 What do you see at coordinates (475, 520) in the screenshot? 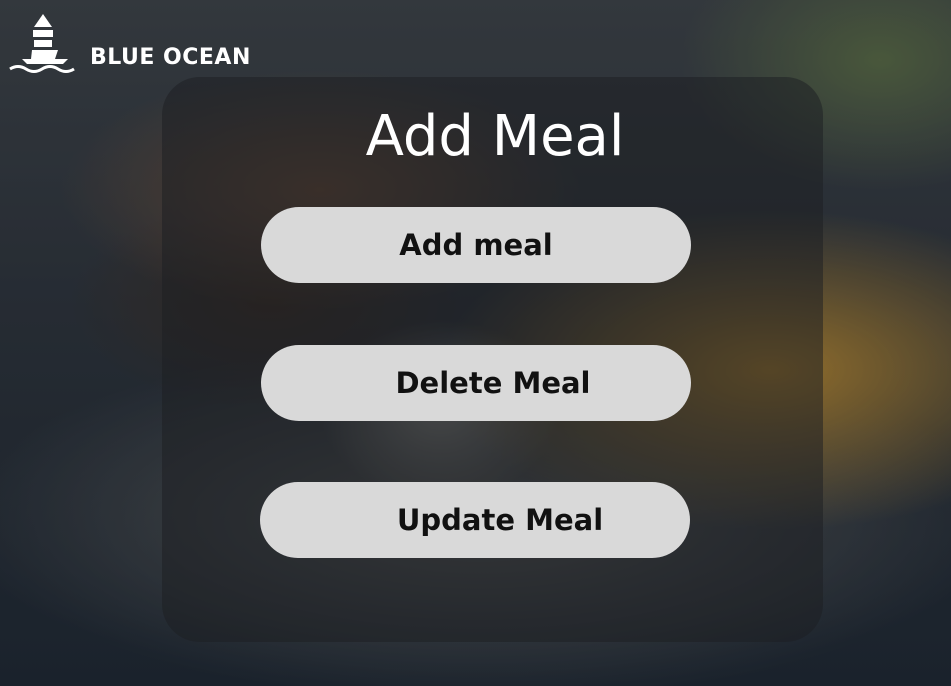
I see `update-meal-button: Update Meal` at bounding box center [475, 520].